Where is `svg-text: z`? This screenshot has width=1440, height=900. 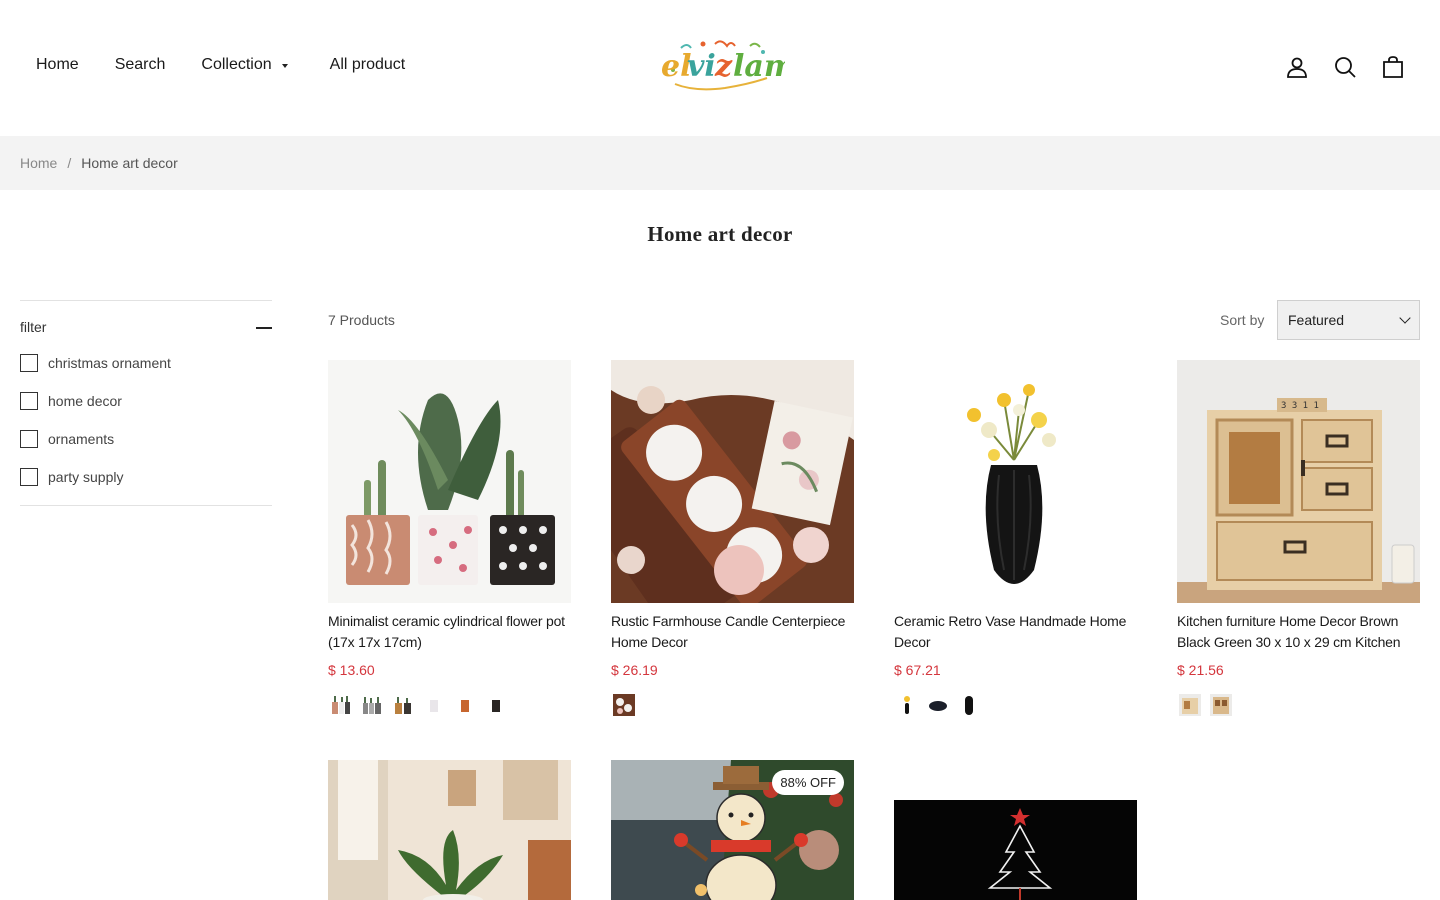
svg-text: z is located at coordinates (723, 66).